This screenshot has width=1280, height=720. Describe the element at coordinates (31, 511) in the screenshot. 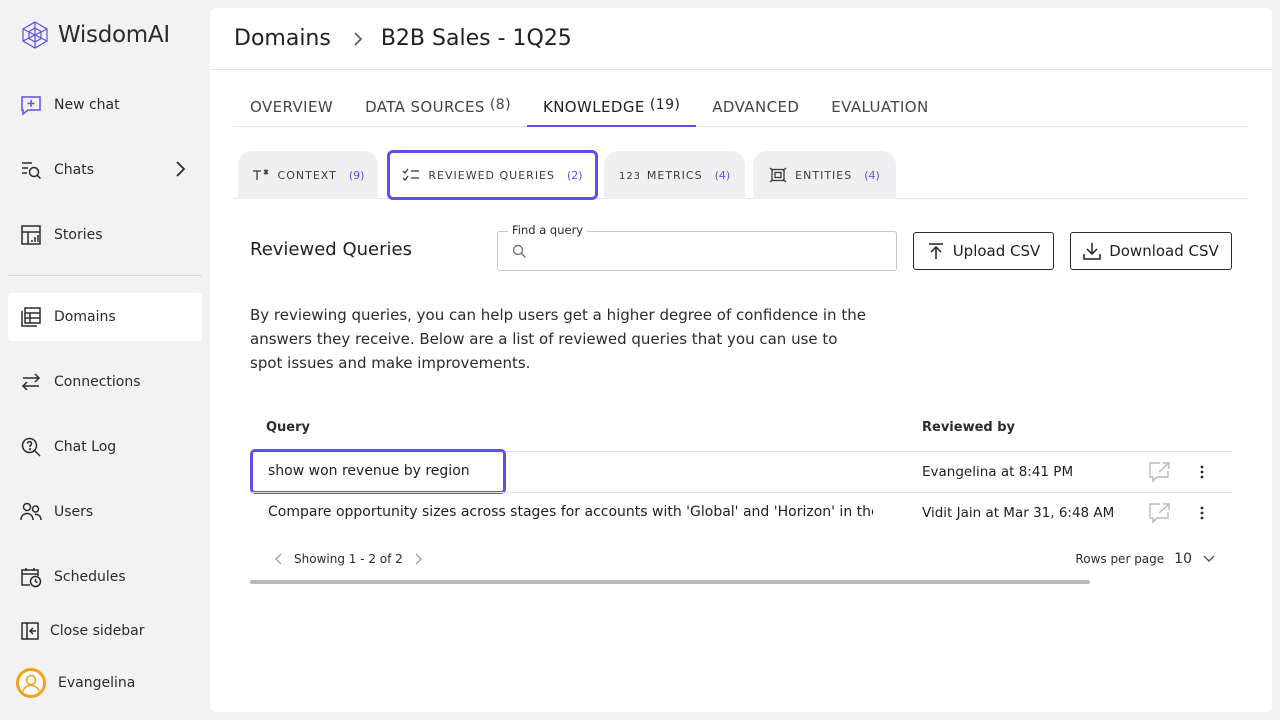

I see `users-icon` at that location.